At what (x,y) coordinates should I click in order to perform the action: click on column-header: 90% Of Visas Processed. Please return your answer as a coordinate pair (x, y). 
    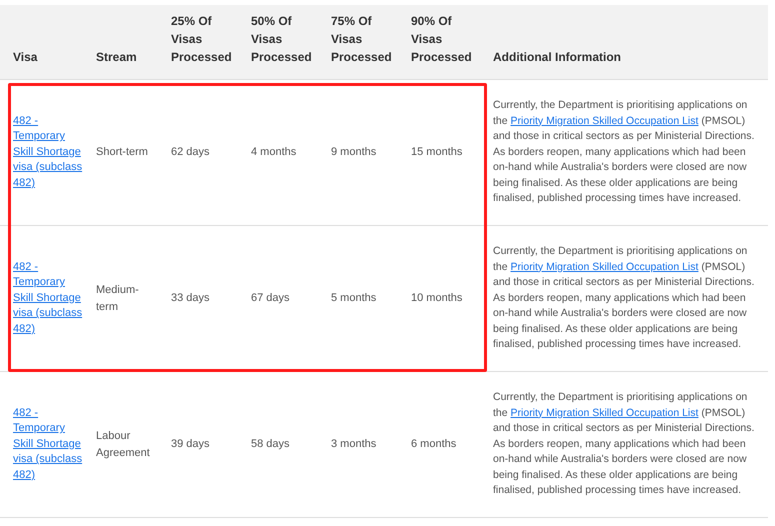
    Looking at the image, I should click on (442, 39).